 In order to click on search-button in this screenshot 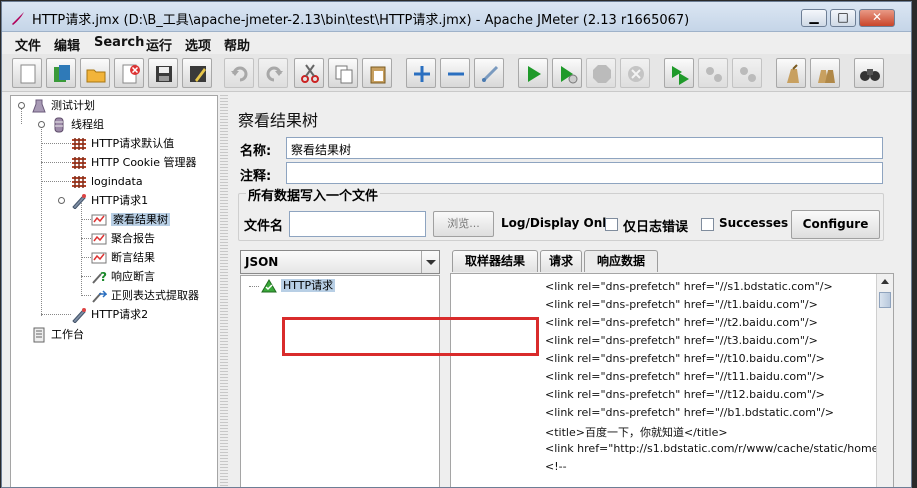, I will do `click(869, 73)`.